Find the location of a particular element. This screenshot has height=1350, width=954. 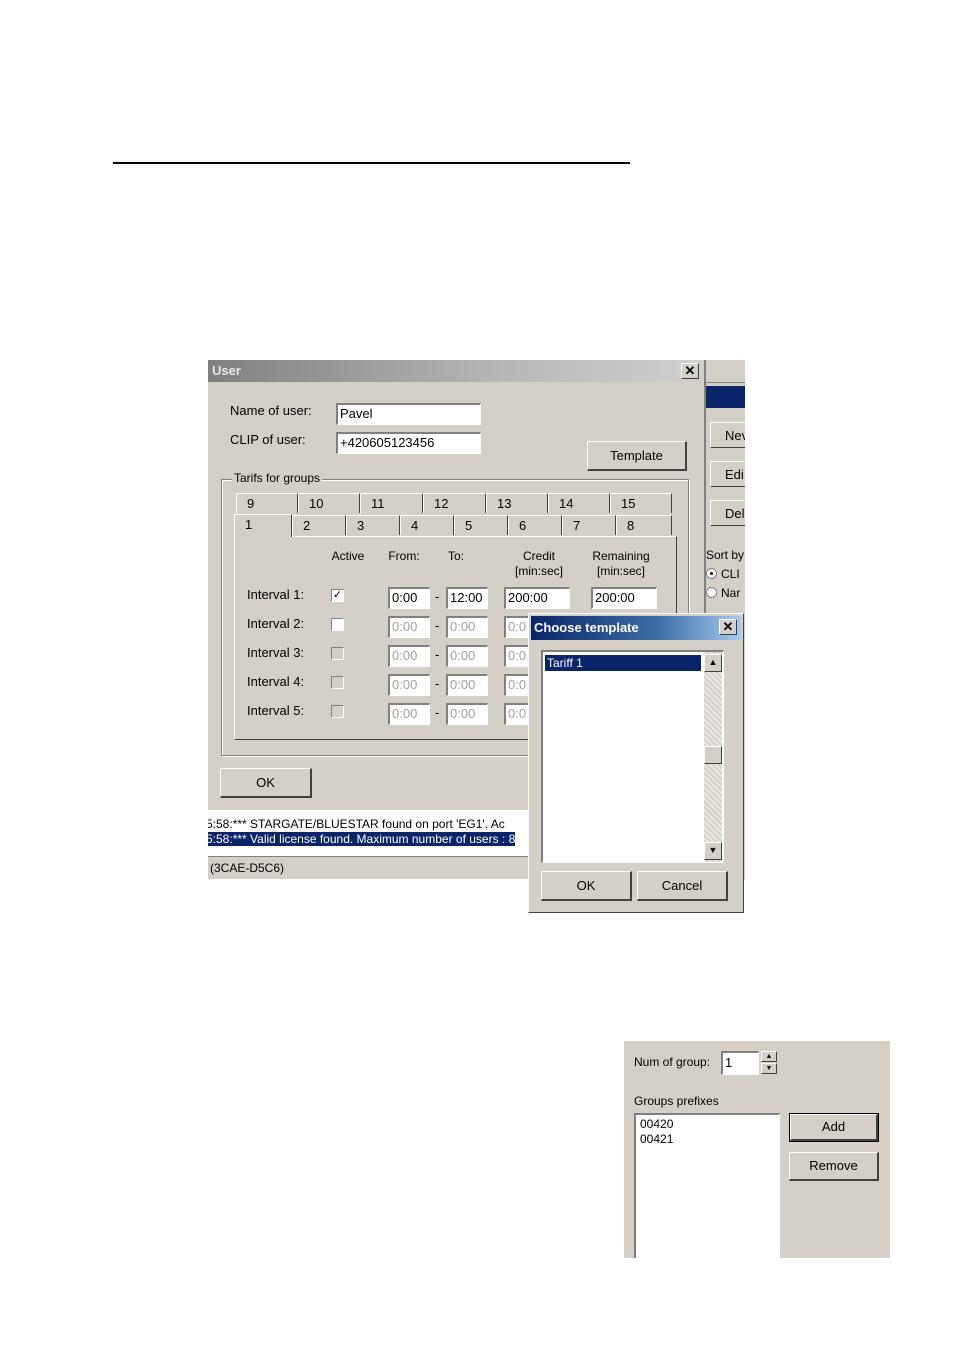

tab-6: 6 is located at coordinates (535, 525).